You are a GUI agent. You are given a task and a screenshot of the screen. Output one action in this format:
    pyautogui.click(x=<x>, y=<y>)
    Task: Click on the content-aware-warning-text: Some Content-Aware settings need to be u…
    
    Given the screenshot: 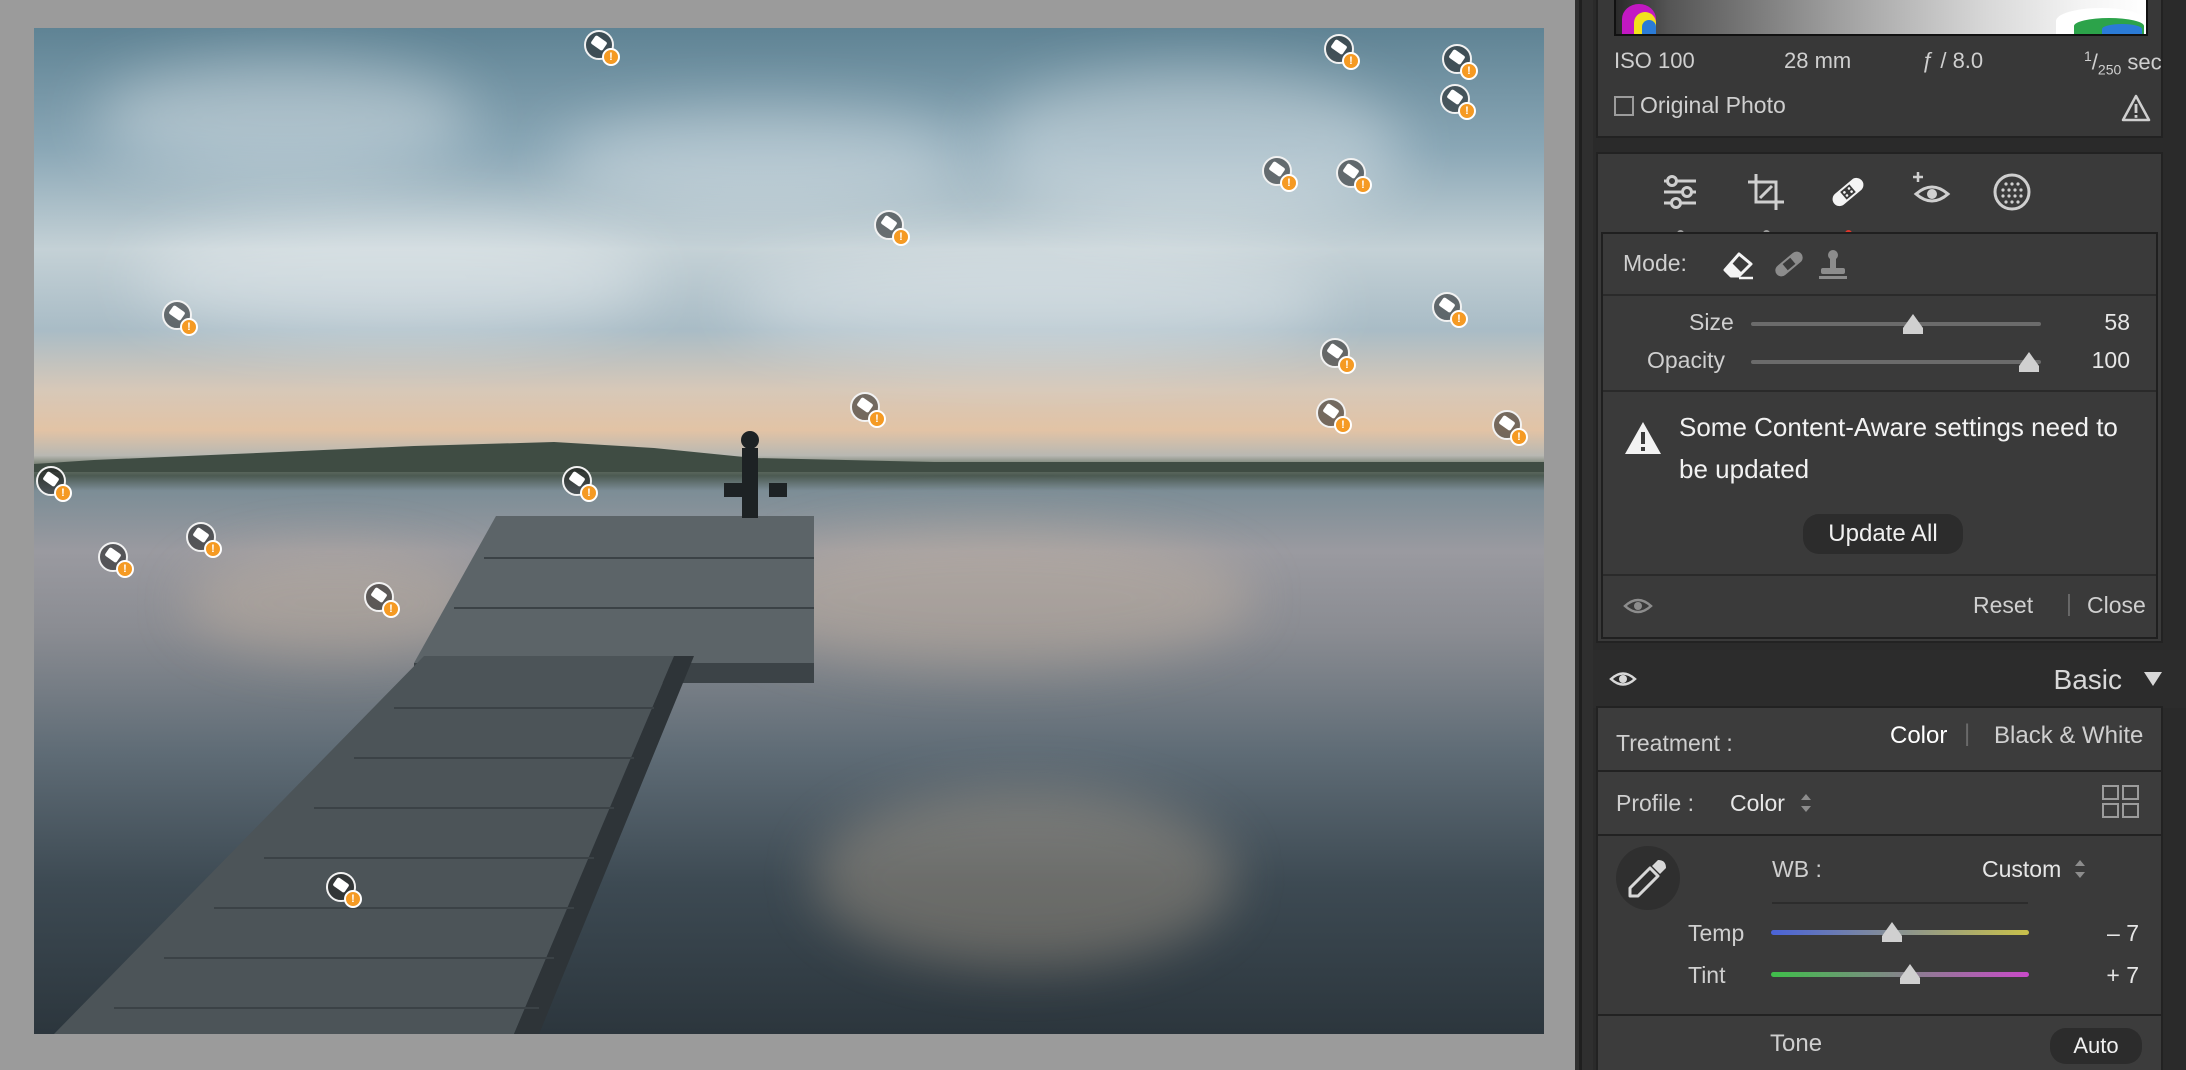 What is the action you would take?
    pyautogui.click(x=1898, y=448)
    